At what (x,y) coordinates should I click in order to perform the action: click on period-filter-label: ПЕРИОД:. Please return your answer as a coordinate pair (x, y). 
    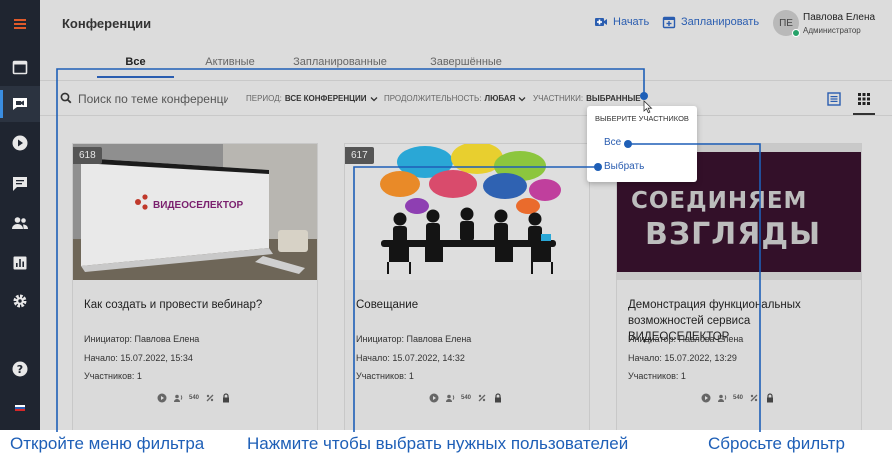
    Looking at the image, I should click on (264, 98).